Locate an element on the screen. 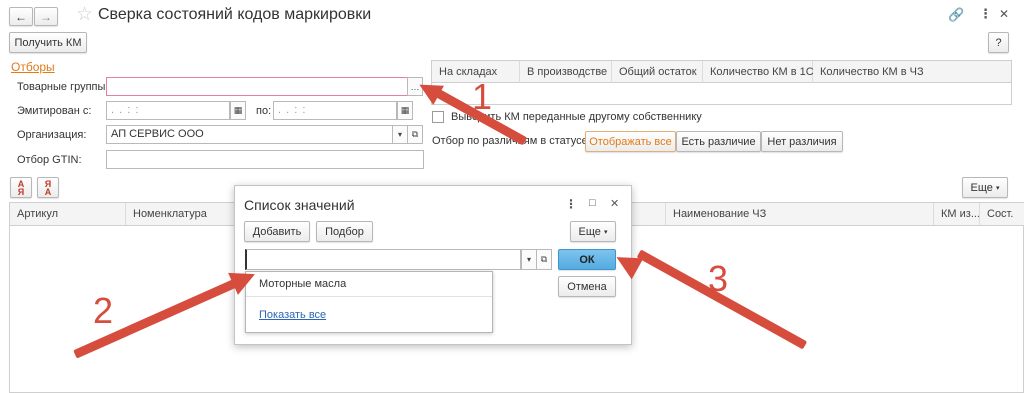  back-button: ← is located at coordinates (21, 16).